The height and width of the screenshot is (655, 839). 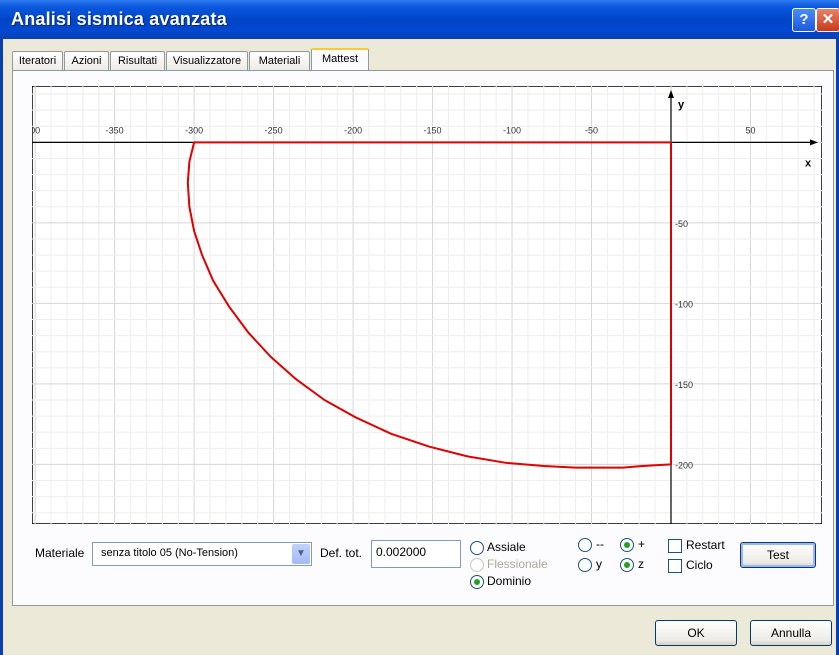 I want to click on tab-azioni: Azioni, so click(x=86, y=60).